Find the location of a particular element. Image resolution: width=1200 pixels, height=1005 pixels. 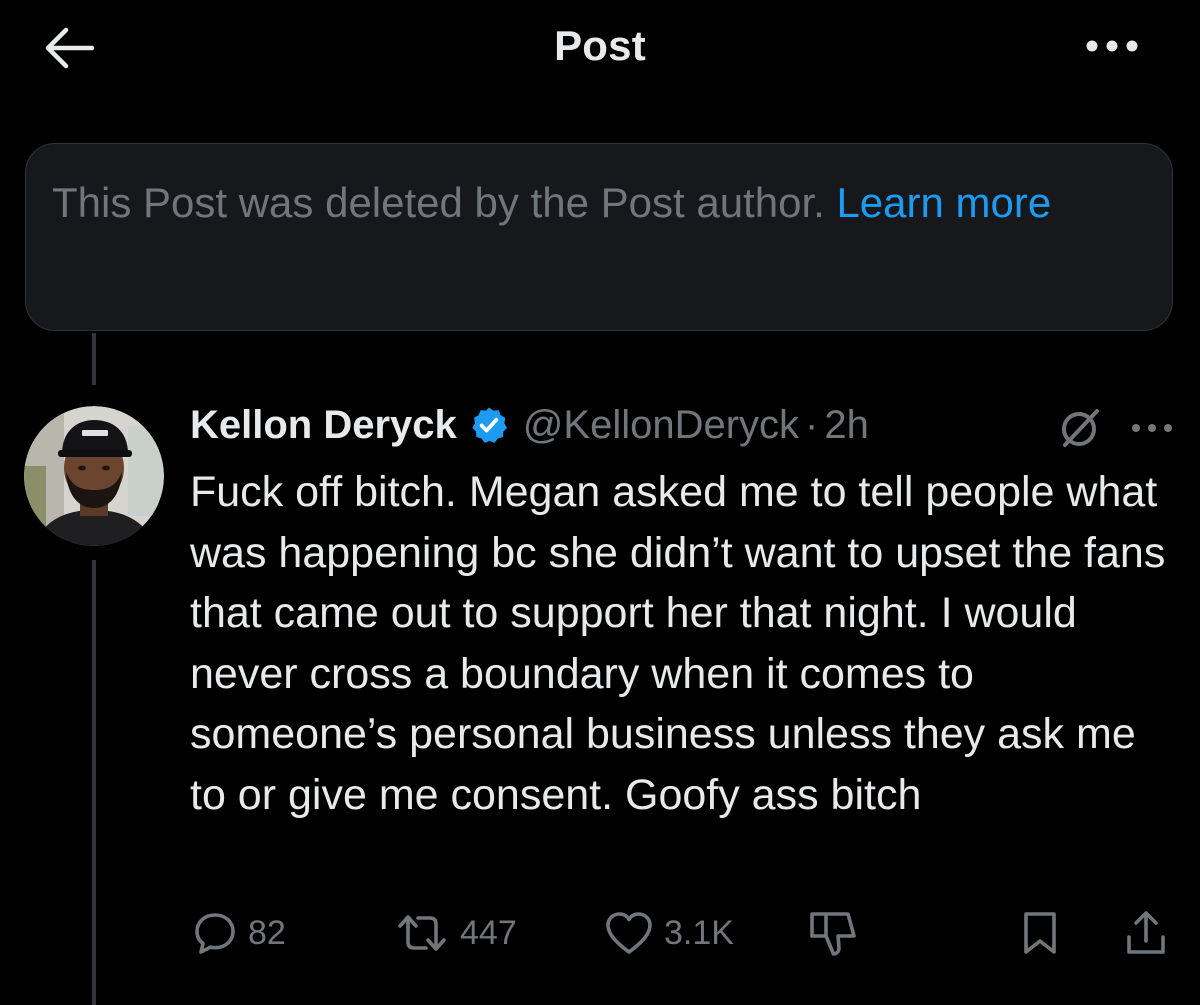

learn-more-link: Learn more is located at coordinates (943, 202).